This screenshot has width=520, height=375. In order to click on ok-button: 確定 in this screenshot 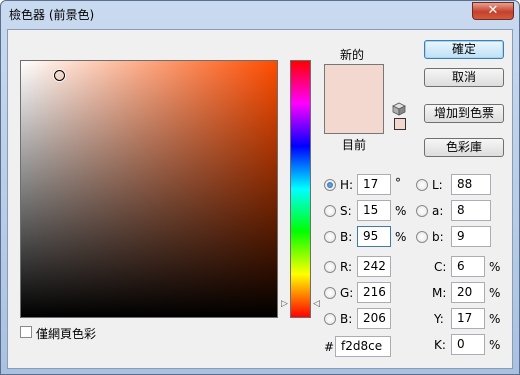, I will do `click(464, 49)`.